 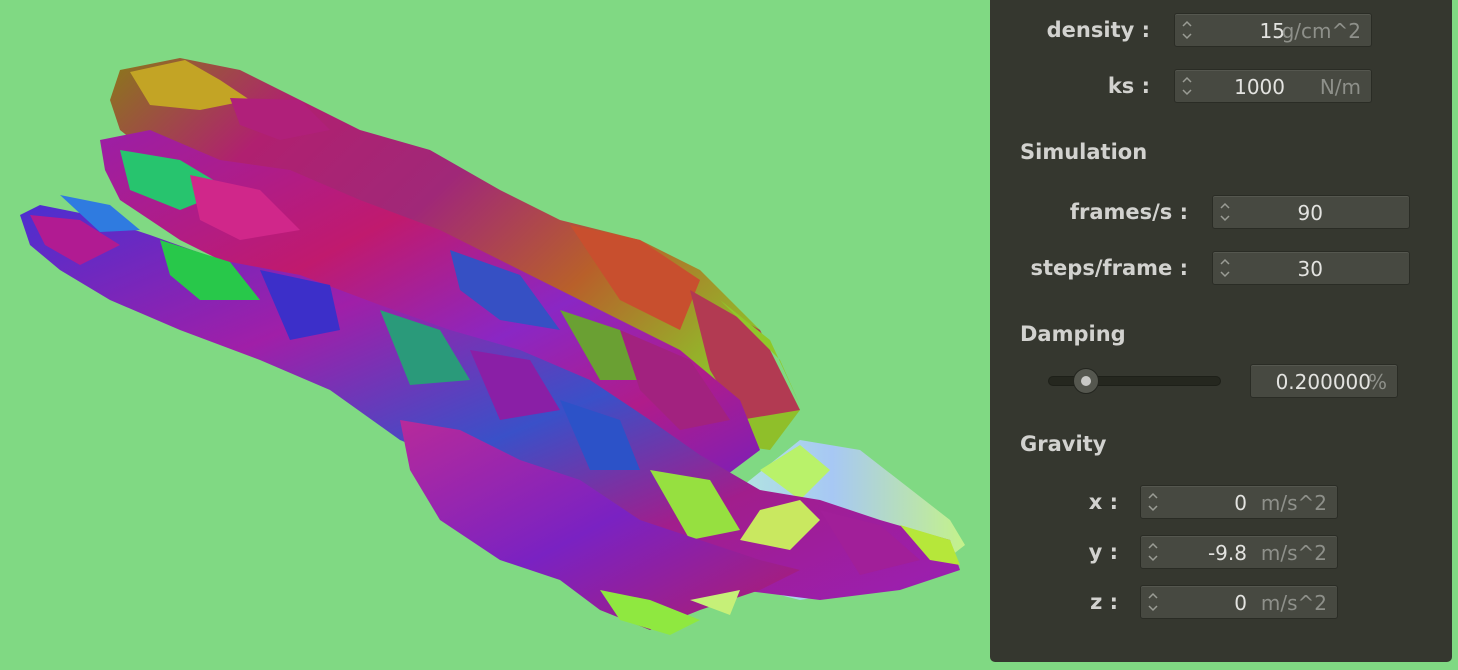 I want to click on gravity-z-label: z :, so click(x=1104, y=602).